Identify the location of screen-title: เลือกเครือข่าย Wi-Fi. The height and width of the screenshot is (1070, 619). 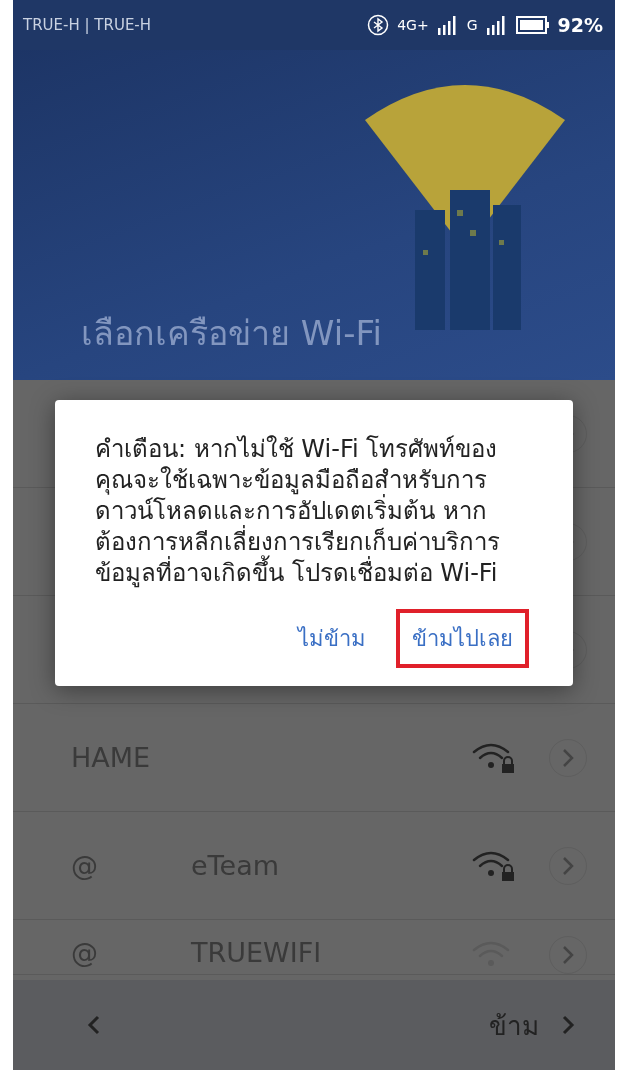
(231, 333).